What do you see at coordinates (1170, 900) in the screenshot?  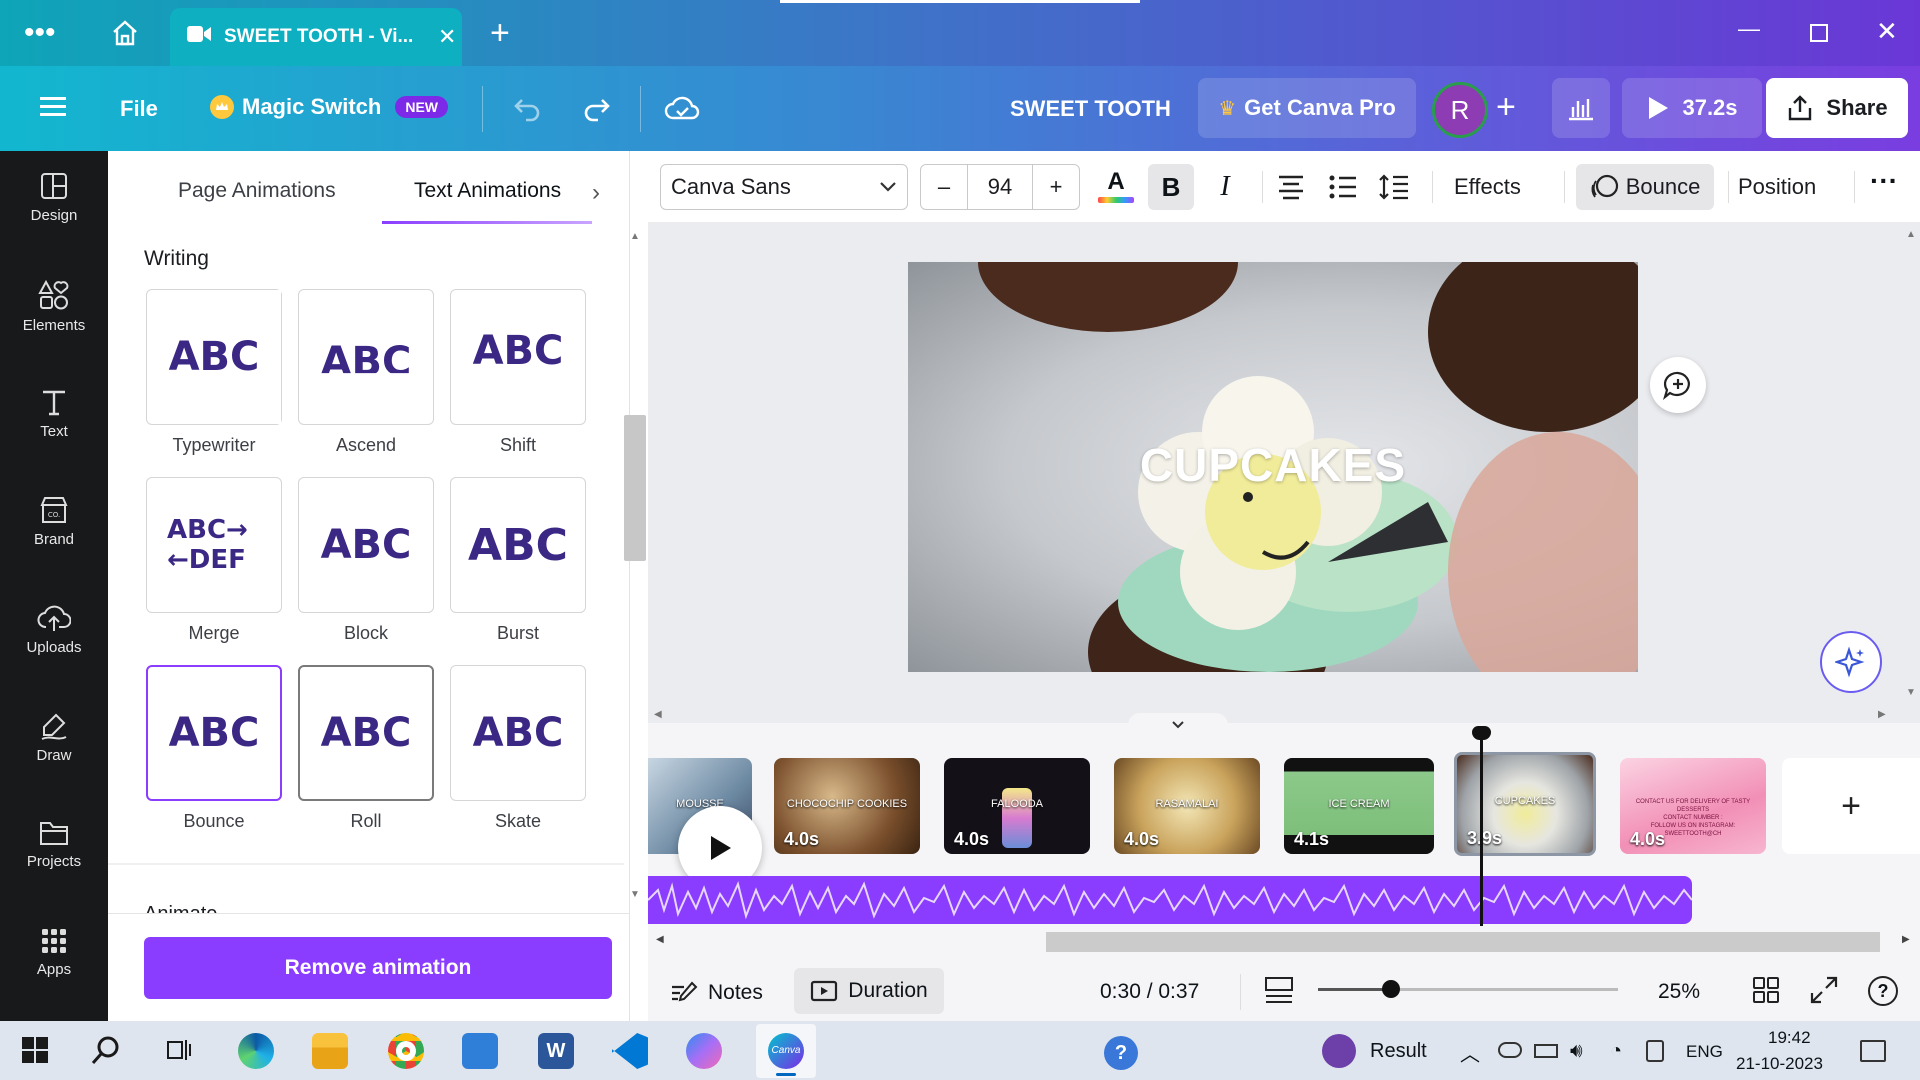 I see `audio-track` at bounding box center [1170, 900].